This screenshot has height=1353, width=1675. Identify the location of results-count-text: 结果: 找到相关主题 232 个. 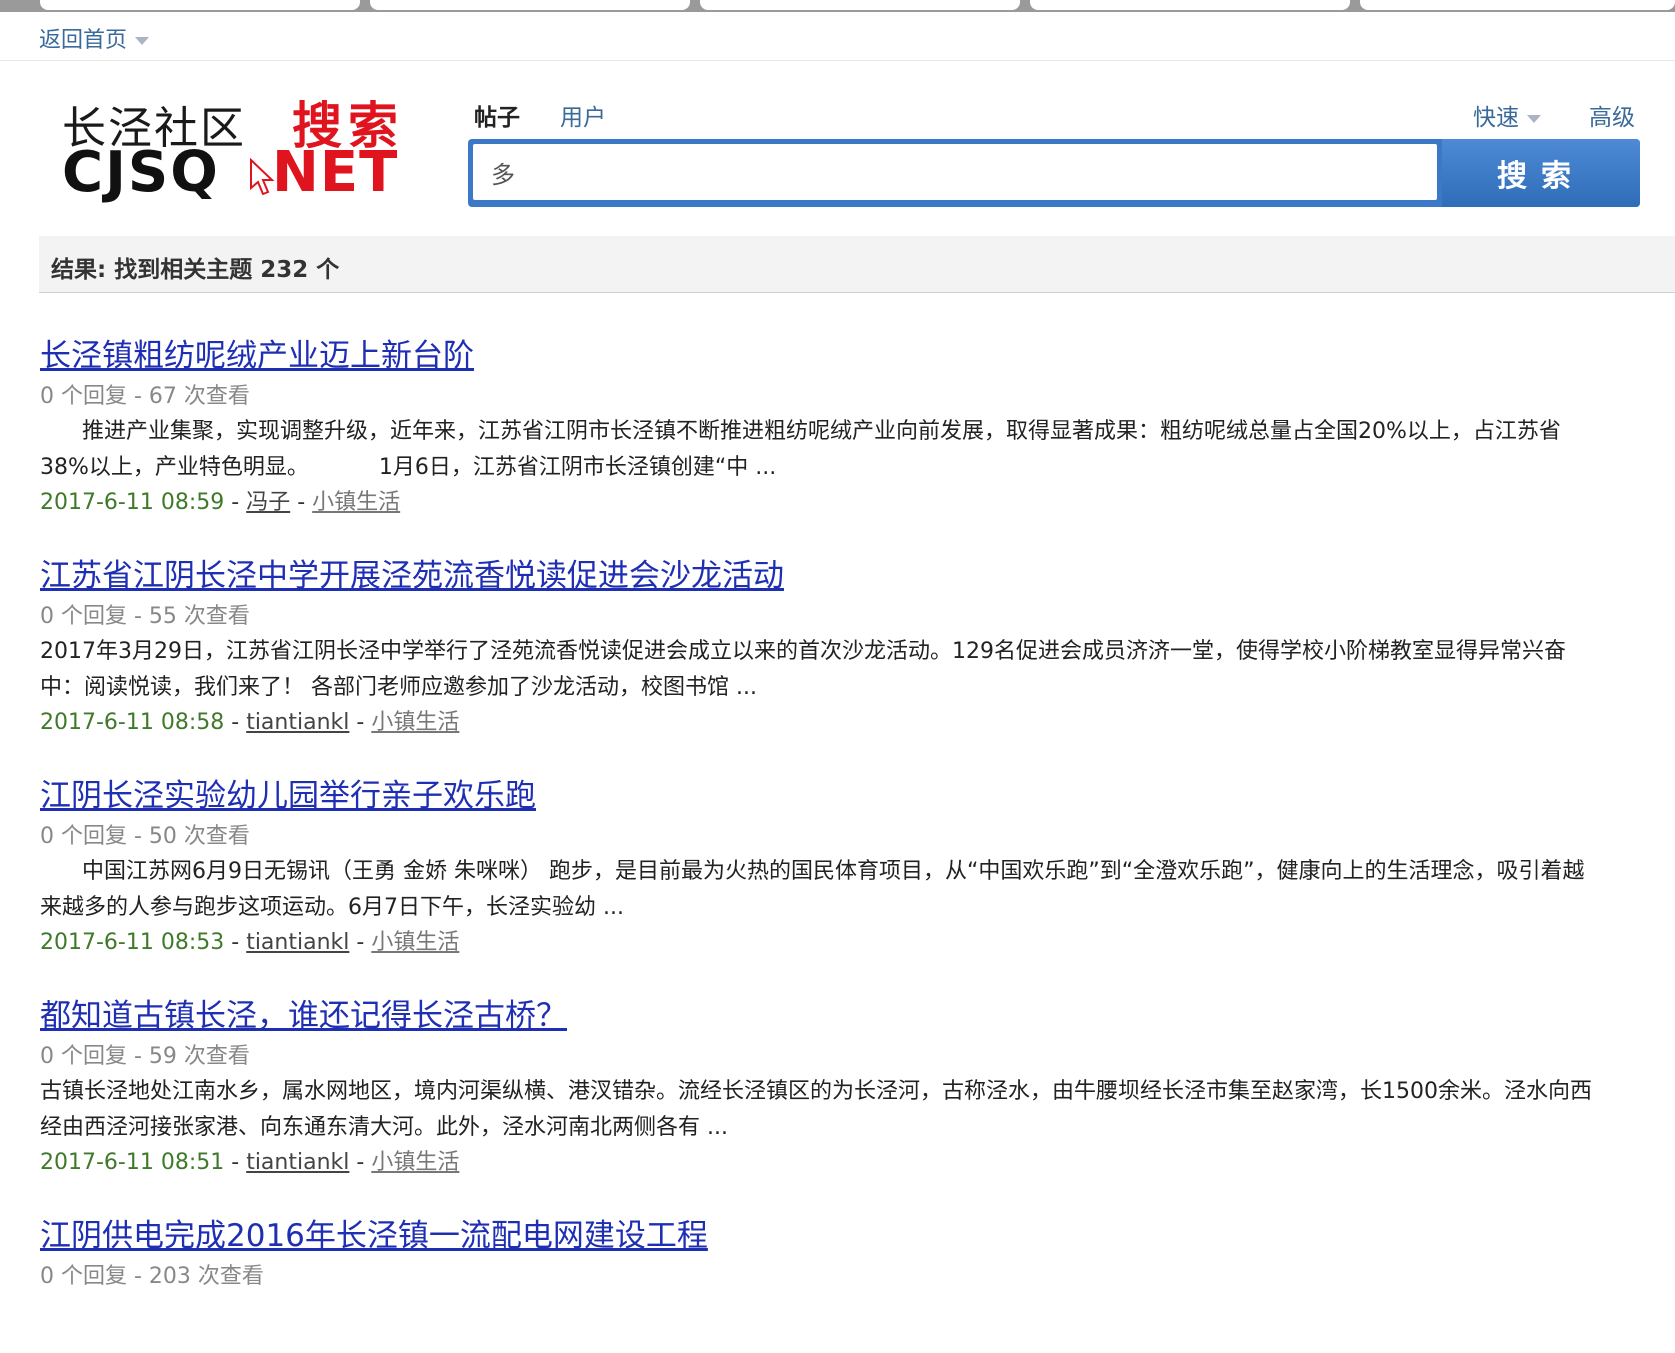
(195, 270).